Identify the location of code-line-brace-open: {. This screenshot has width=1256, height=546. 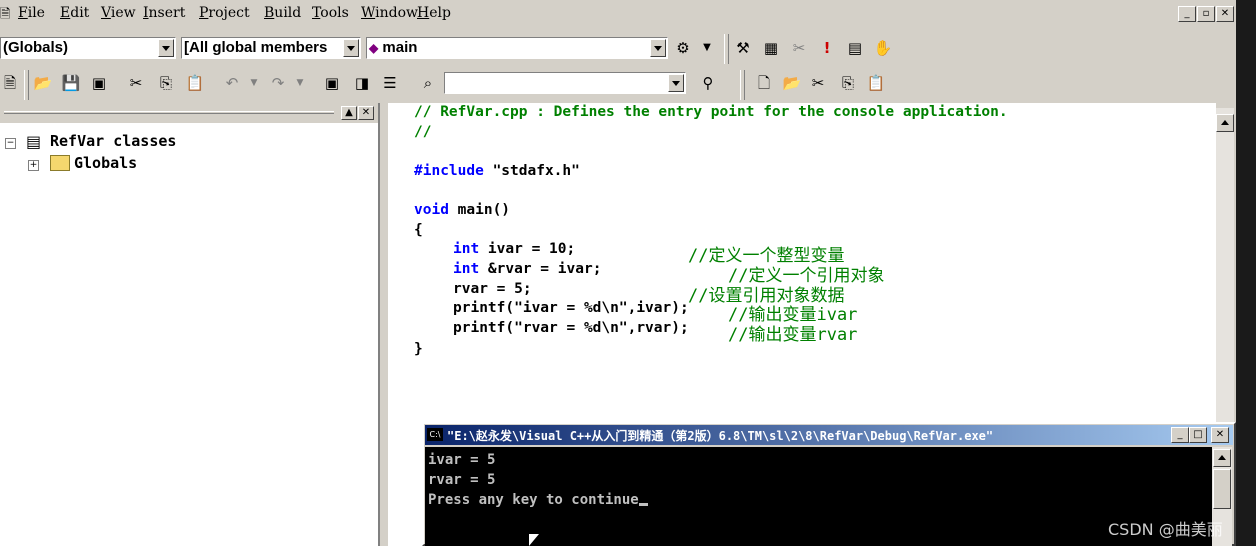
(418, 230).